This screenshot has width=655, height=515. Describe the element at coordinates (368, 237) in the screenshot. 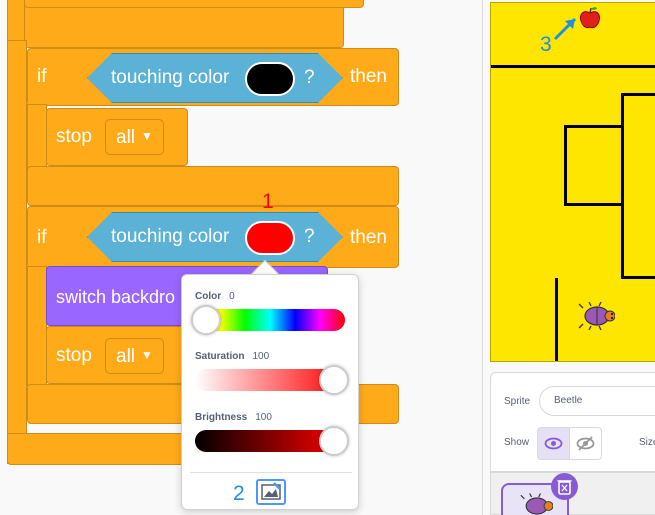

I see `then-label-2: then` at that location.